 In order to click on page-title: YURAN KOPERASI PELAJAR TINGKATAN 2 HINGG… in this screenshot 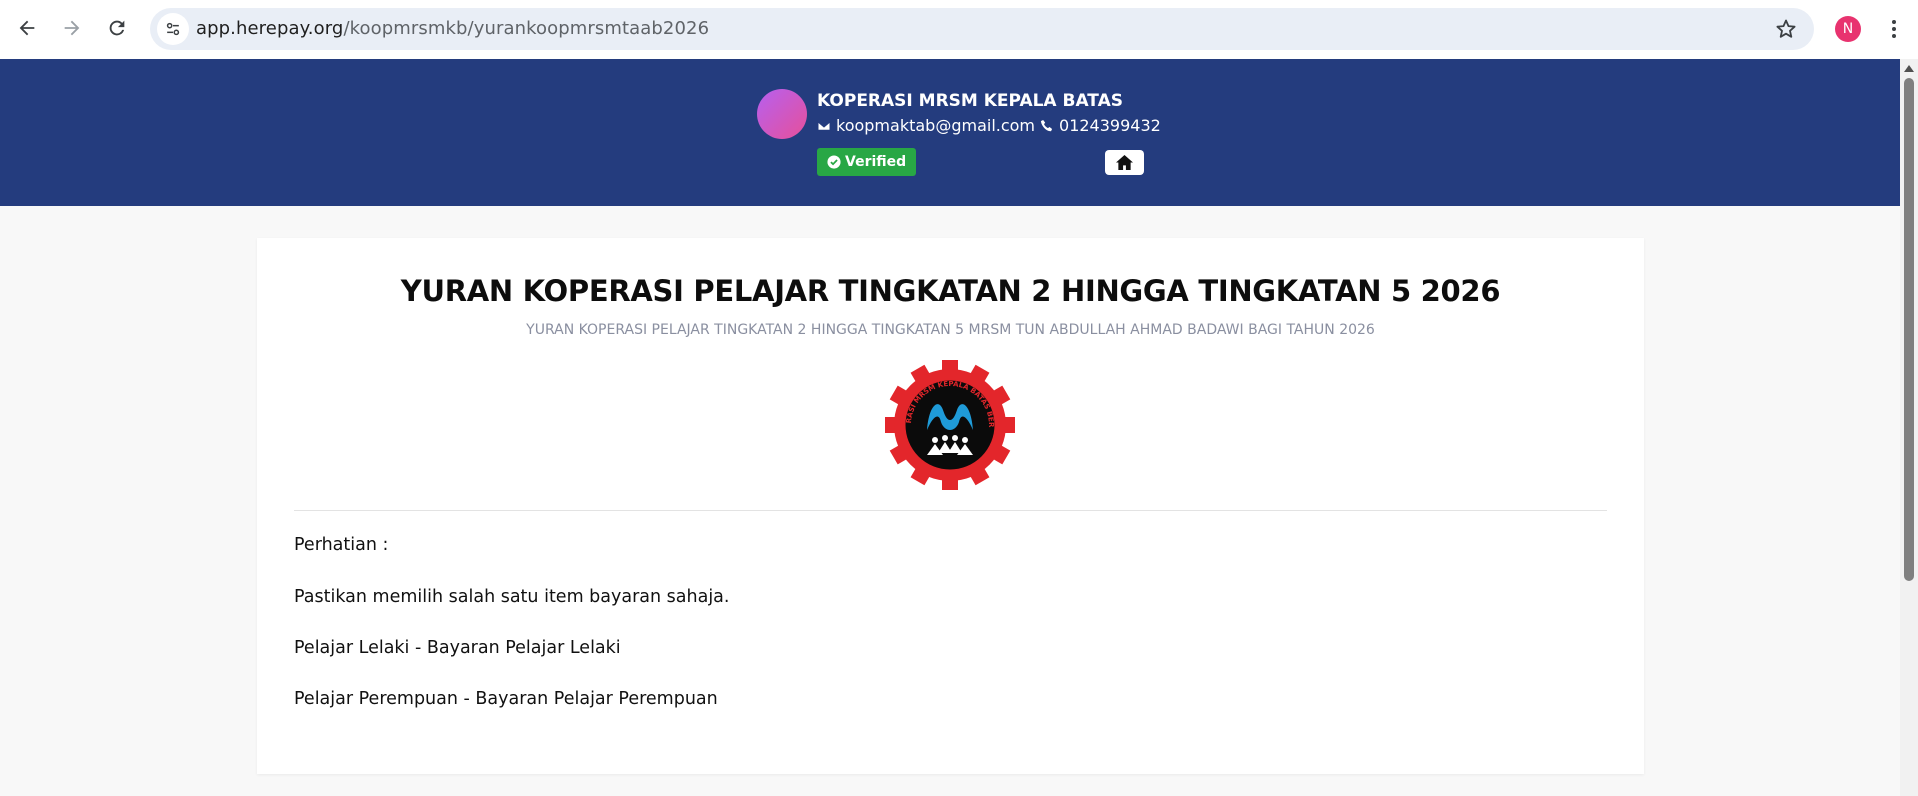, I will do `click(950, 291)`.